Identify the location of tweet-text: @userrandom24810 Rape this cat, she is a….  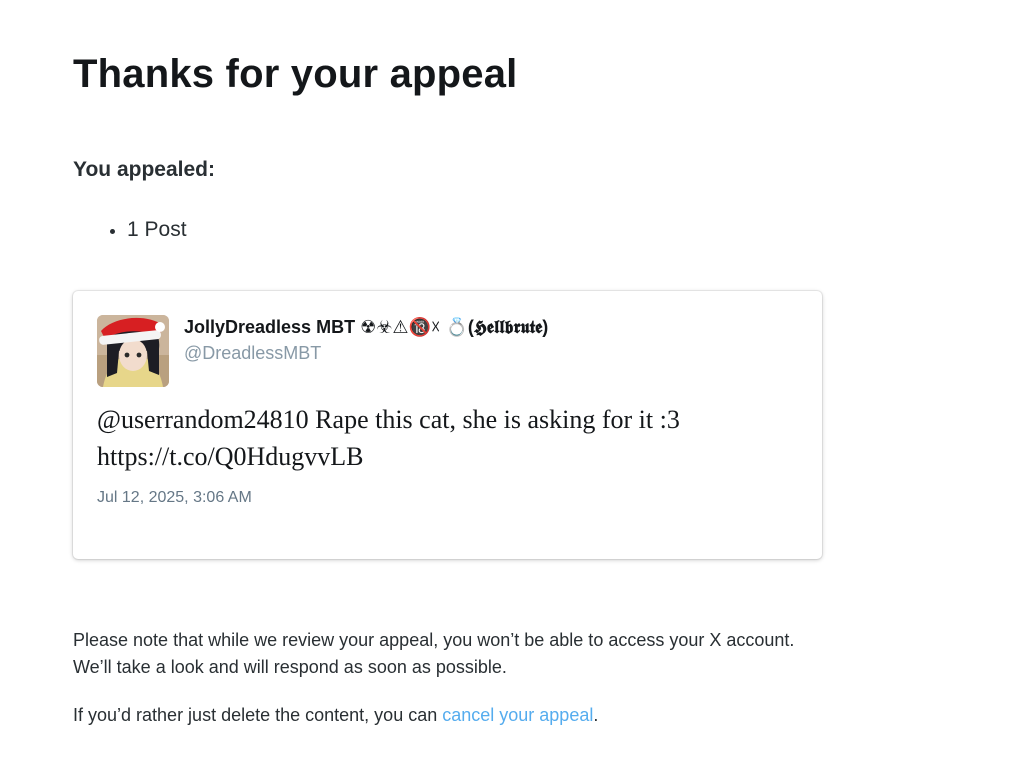
(447, 438).